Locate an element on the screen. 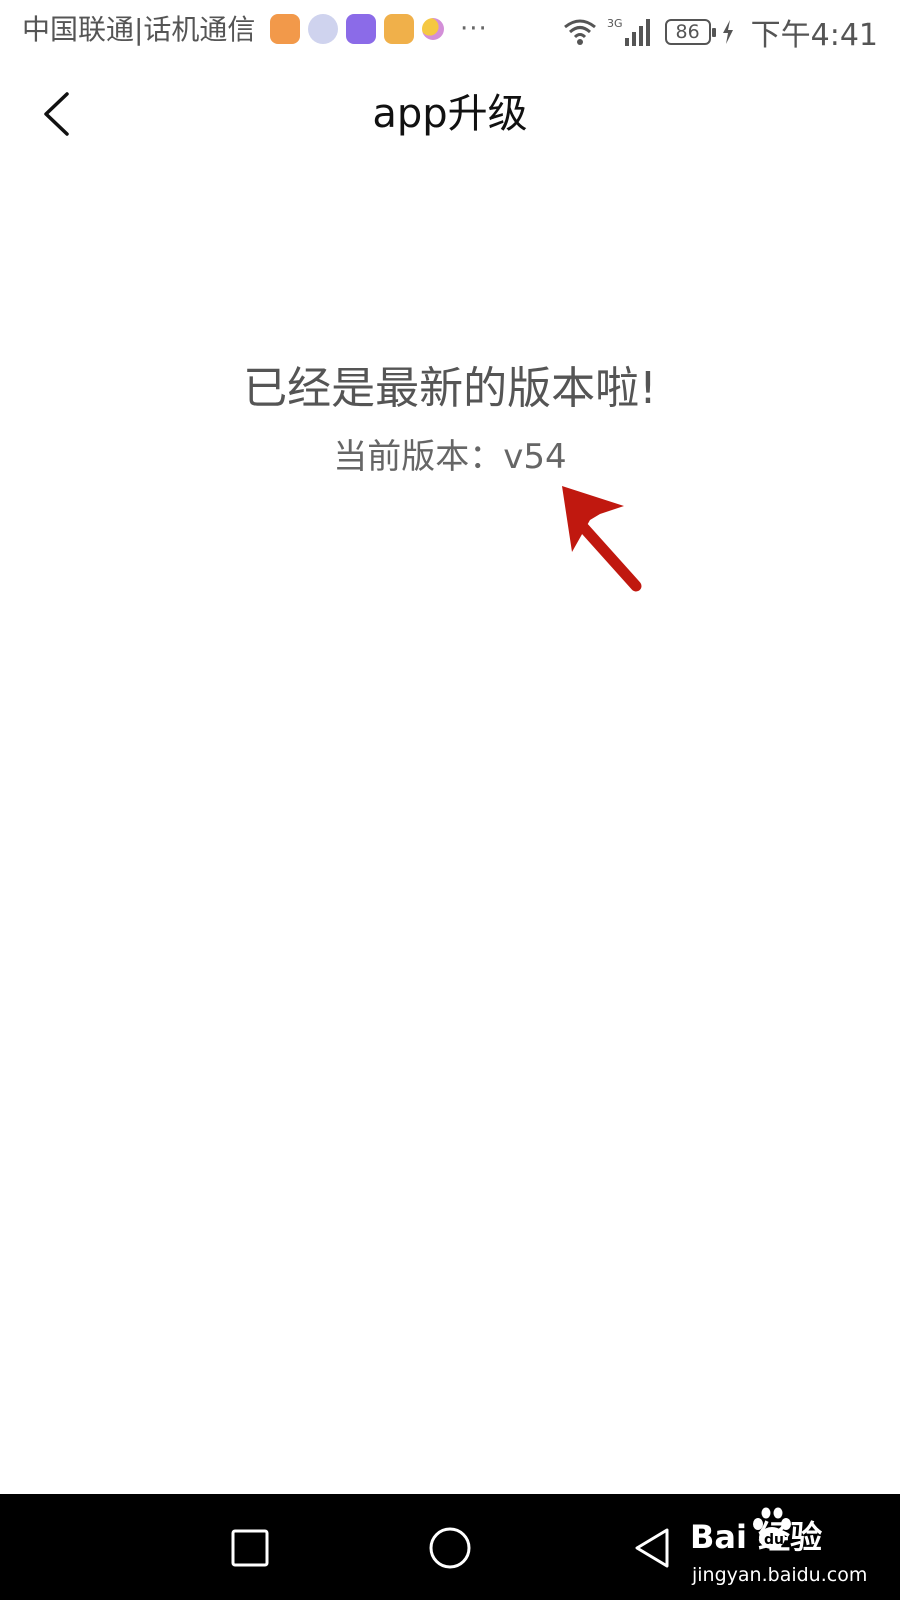 This screenshot has width=900, height=1600. carrier-name: 中国联通|话机通信 is located at coordinates (139, 29).